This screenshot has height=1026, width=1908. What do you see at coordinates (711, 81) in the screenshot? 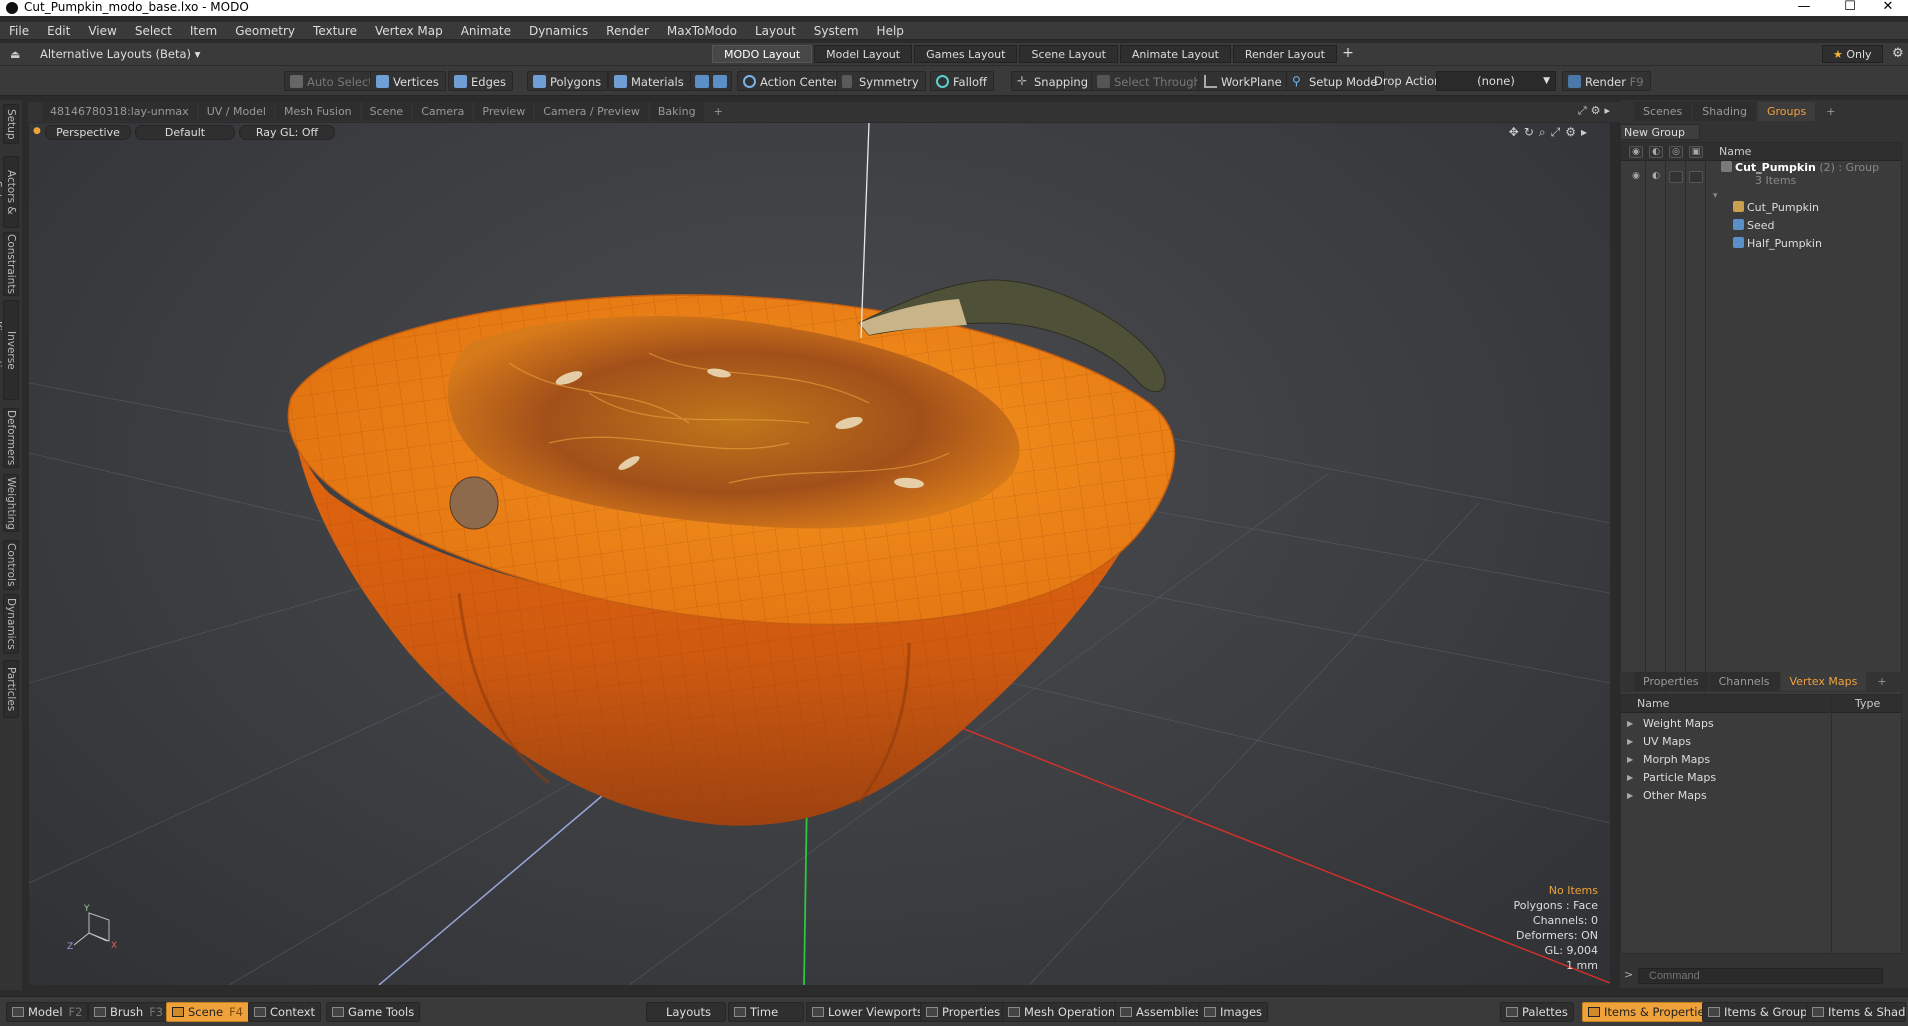
I see `selection-mode-buttons` at bounding box center [711, 81].